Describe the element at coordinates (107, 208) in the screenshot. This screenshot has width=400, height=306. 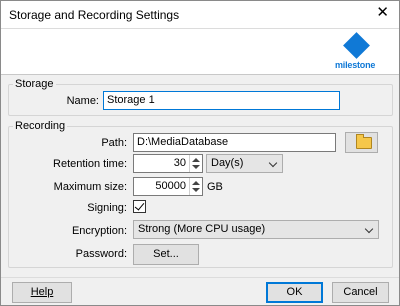
I see `signing-label: Signing:` at that location.